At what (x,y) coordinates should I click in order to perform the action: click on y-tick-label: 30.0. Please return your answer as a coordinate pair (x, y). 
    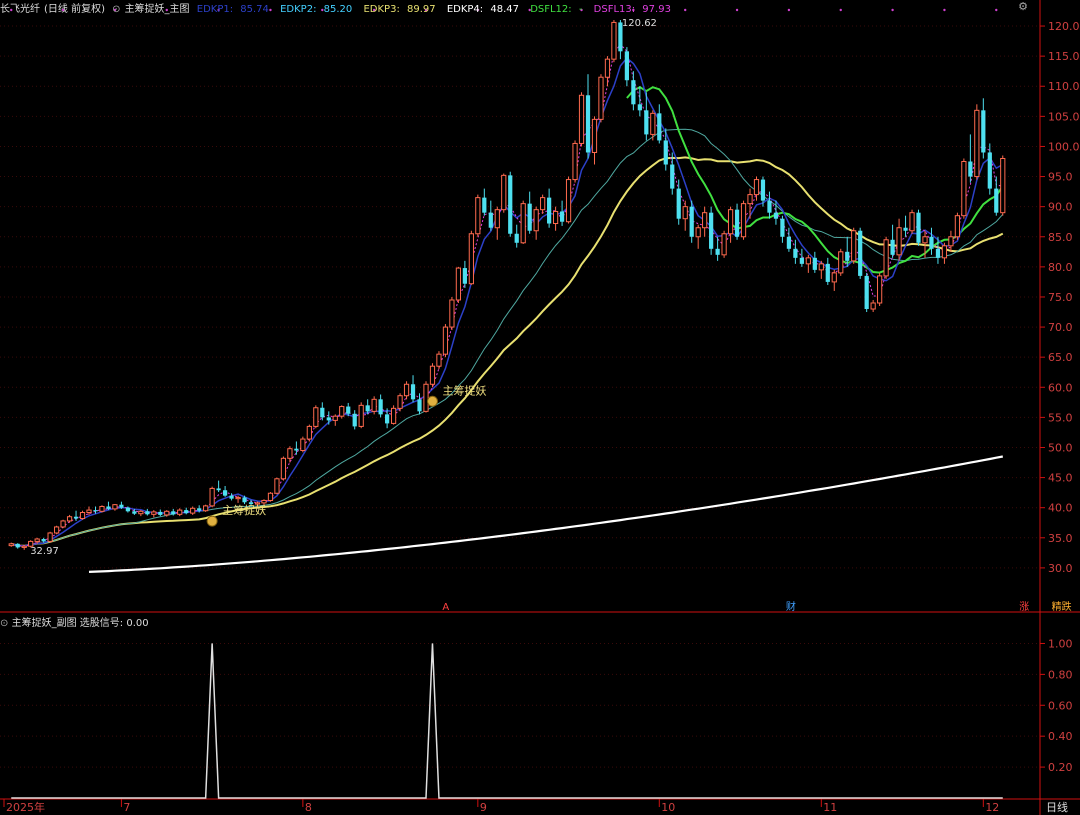
    Looking at the image, I should click on (1060, 568).